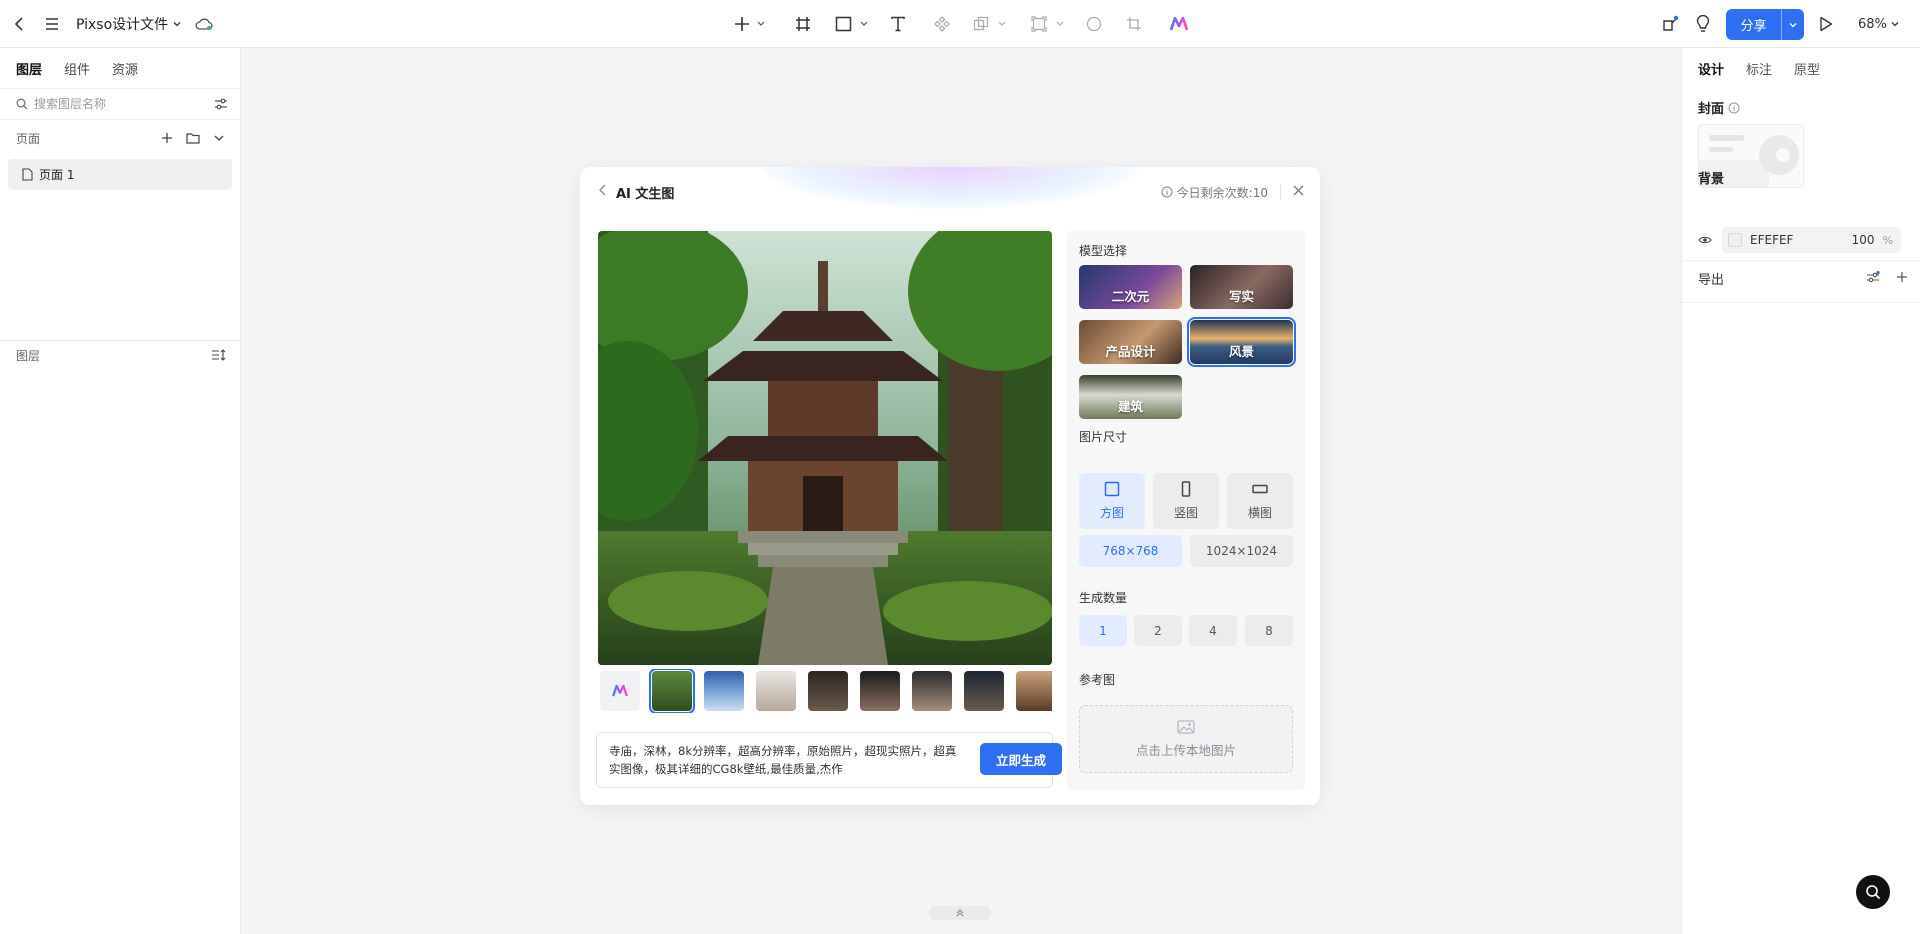 Image resolution: width=1920 pixels, height=934 pixels. Describe the element at coordinates (1103, 630) in the screenshot. I see `count-option-1: 1` at that location.